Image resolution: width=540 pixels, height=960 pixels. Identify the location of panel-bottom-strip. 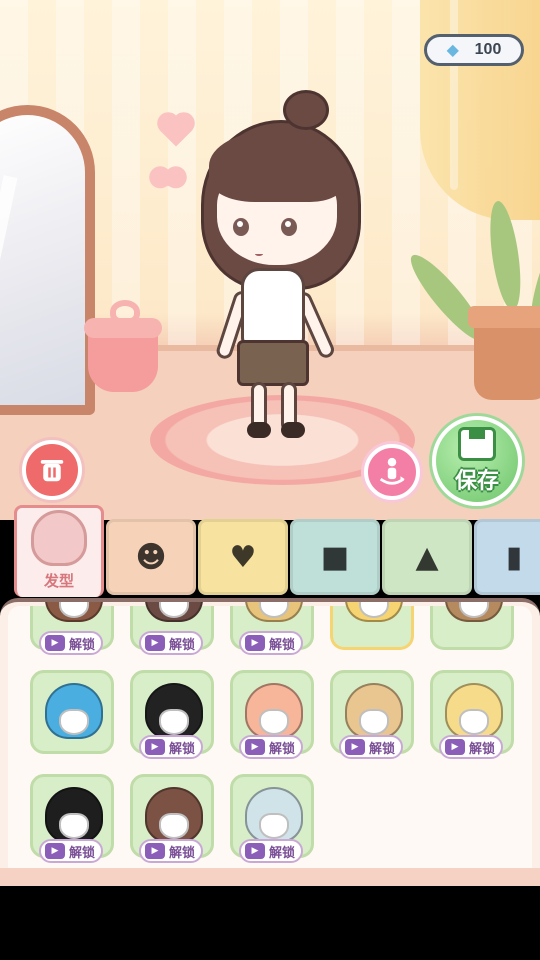
(270, 877).